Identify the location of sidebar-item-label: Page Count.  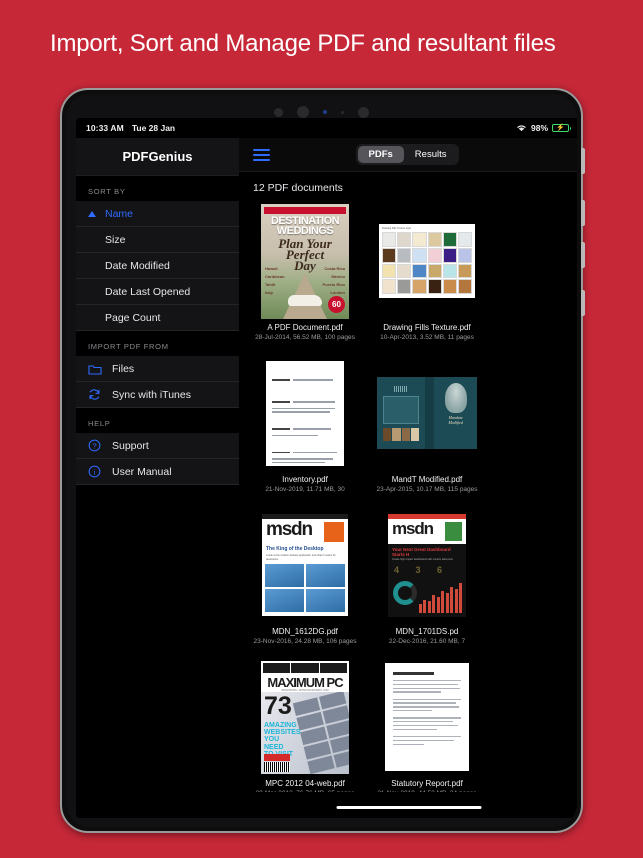
(133, 317).